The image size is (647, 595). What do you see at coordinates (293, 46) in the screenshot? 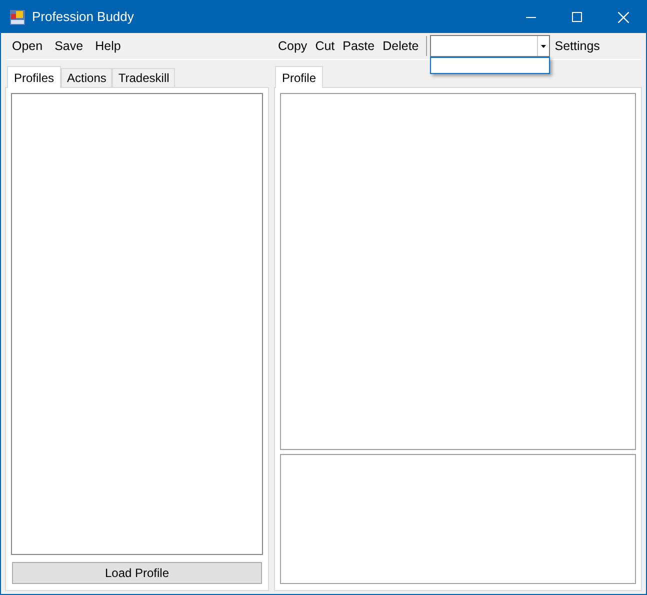
I see `toolbar-button: Copy` at bounding box center [293, 46].